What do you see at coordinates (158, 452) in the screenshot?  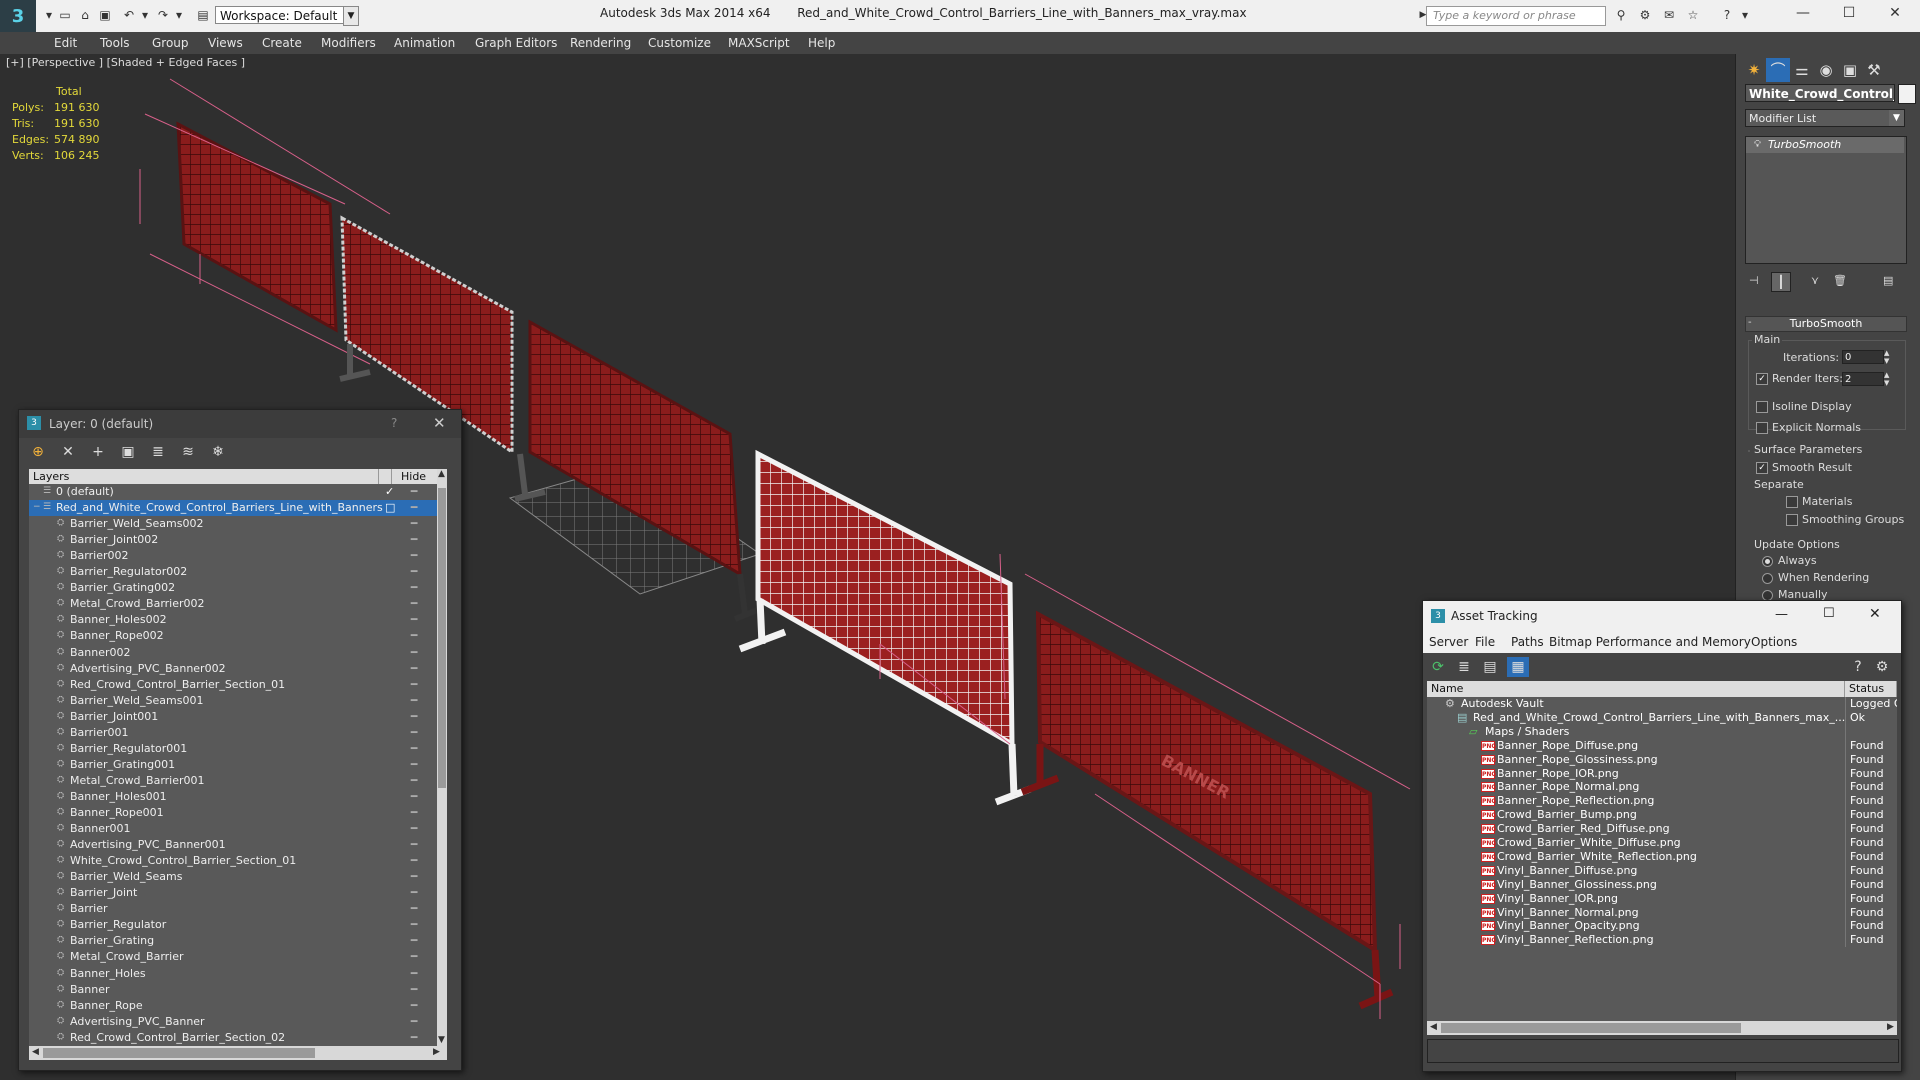 I see `highlight-selected-icon: ≣` at bounding box center [158, 452].